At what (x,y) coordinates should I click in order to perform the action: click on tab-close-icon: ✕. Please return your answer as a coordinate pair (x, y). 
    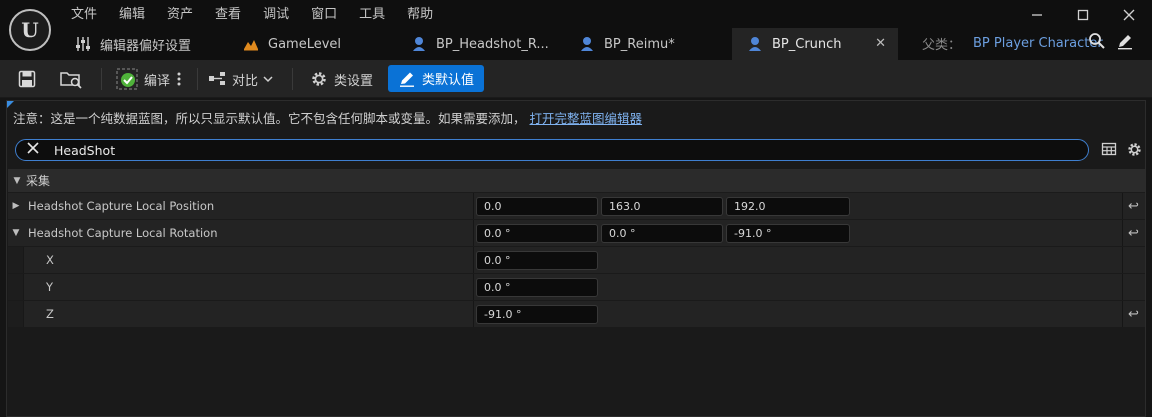
    Looking at the image, I should click on (880, 43).